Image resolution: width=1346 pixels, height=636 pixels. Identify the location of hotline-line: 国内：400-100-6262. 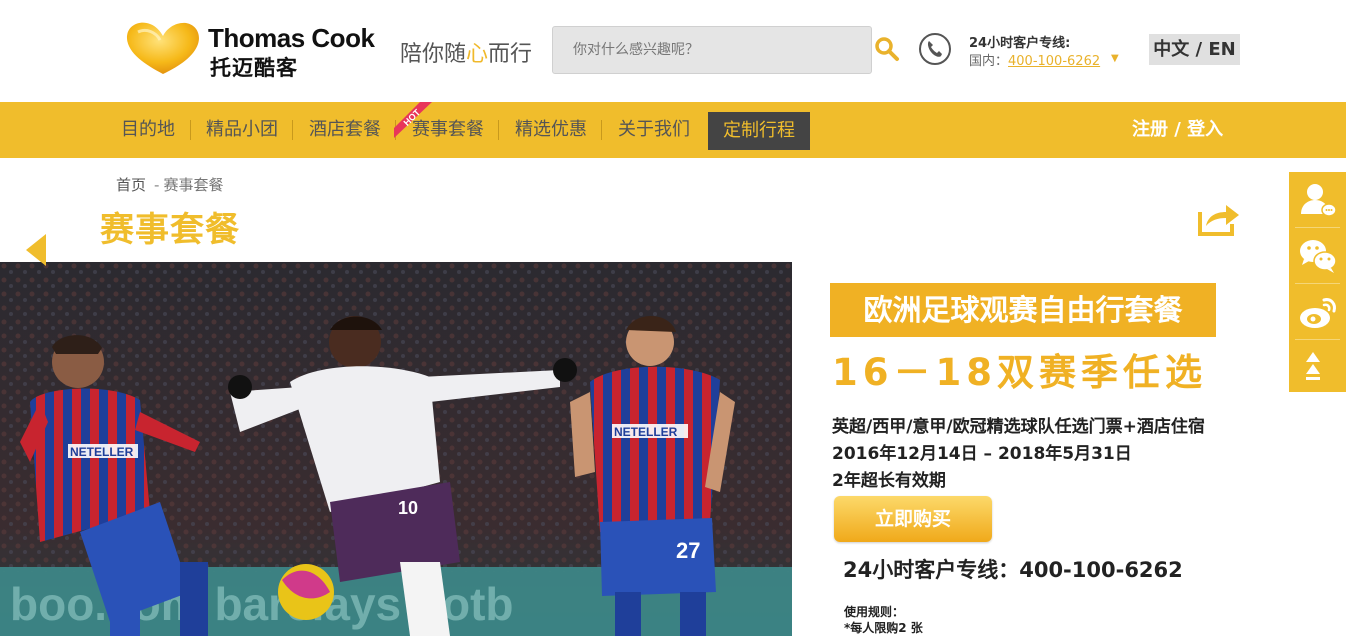
(1034, 59).